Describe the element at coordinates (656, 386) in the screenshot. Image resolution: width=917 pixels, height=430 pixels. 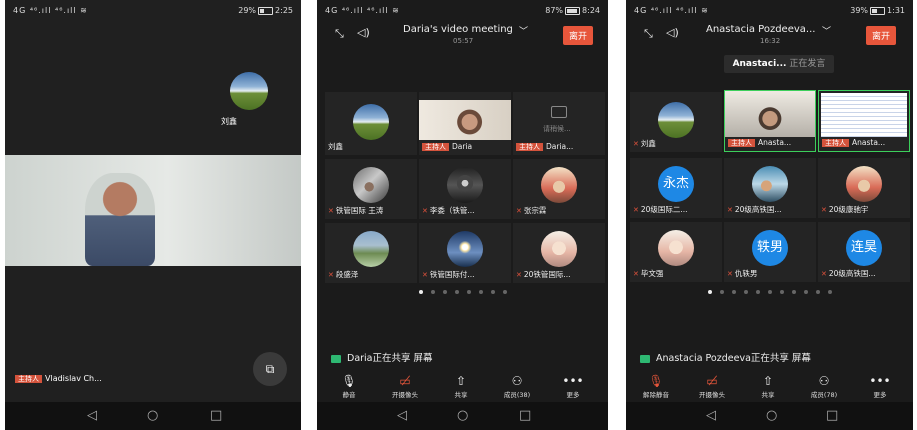
I see `unmute-button: 🎙︎ 解除静音` at that location.